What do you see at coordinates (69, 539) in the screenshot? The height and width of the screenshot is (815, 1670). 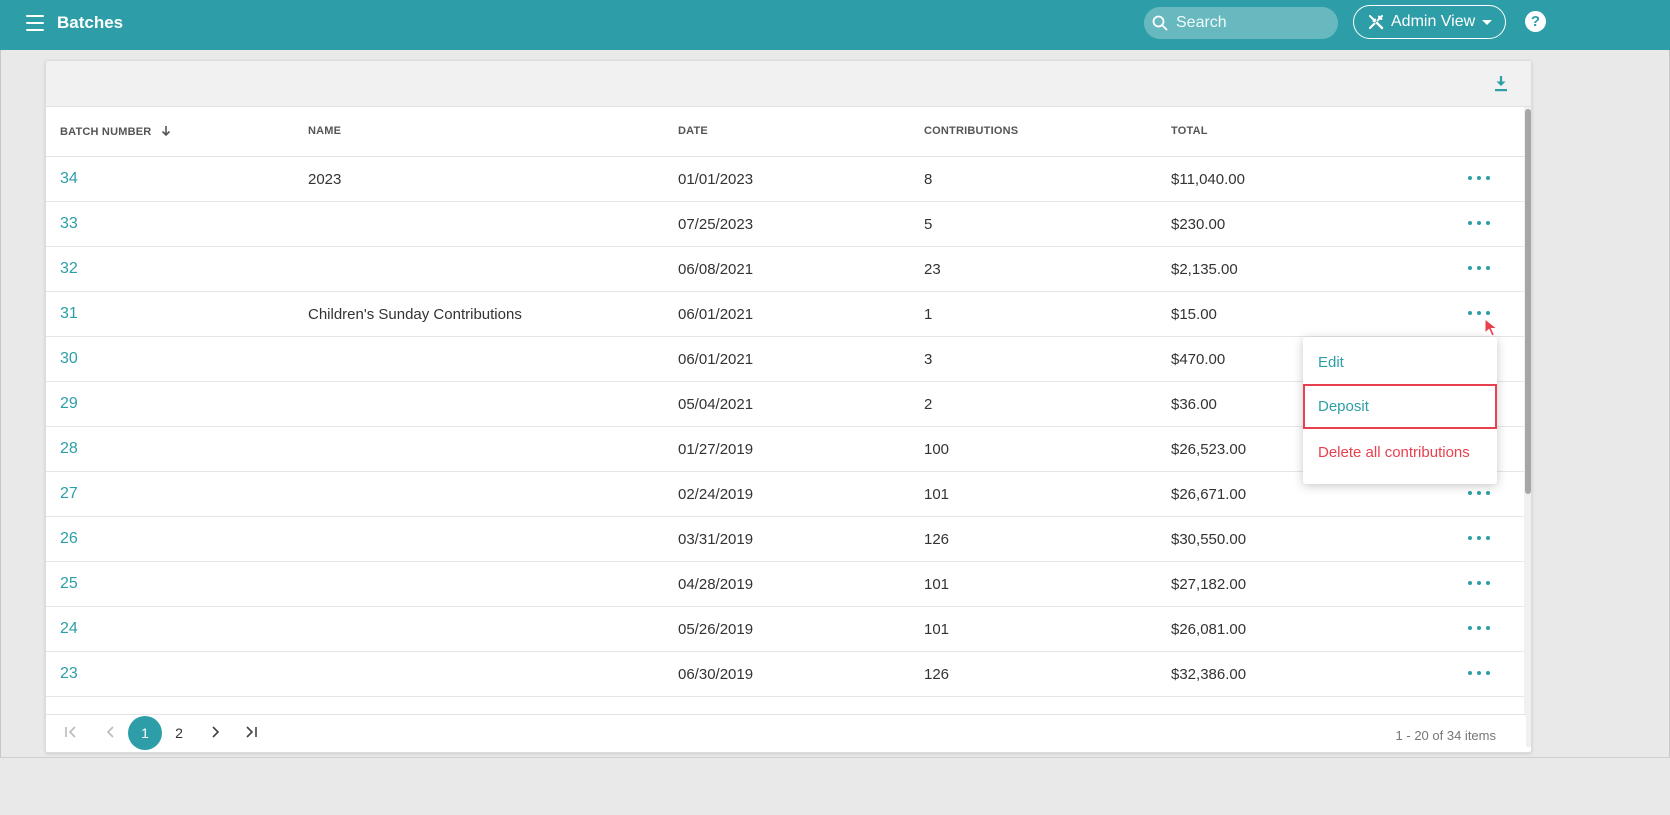 I see `batch-number-link: 26` at bounding box center [69, 539].